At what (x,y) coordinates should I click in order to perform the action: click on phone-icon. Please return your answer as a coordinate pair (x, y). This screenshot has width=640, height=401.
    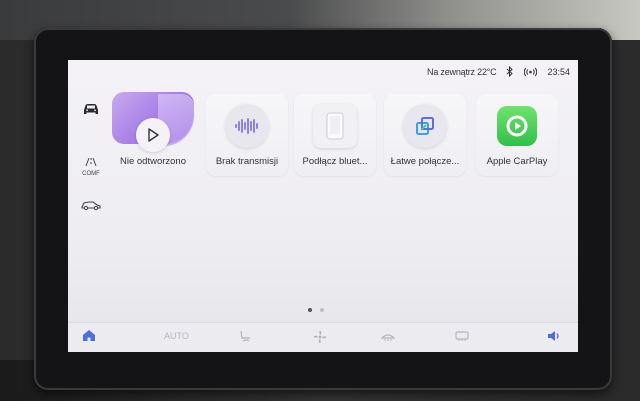
    Looking at the image, I should click on (335, 126).